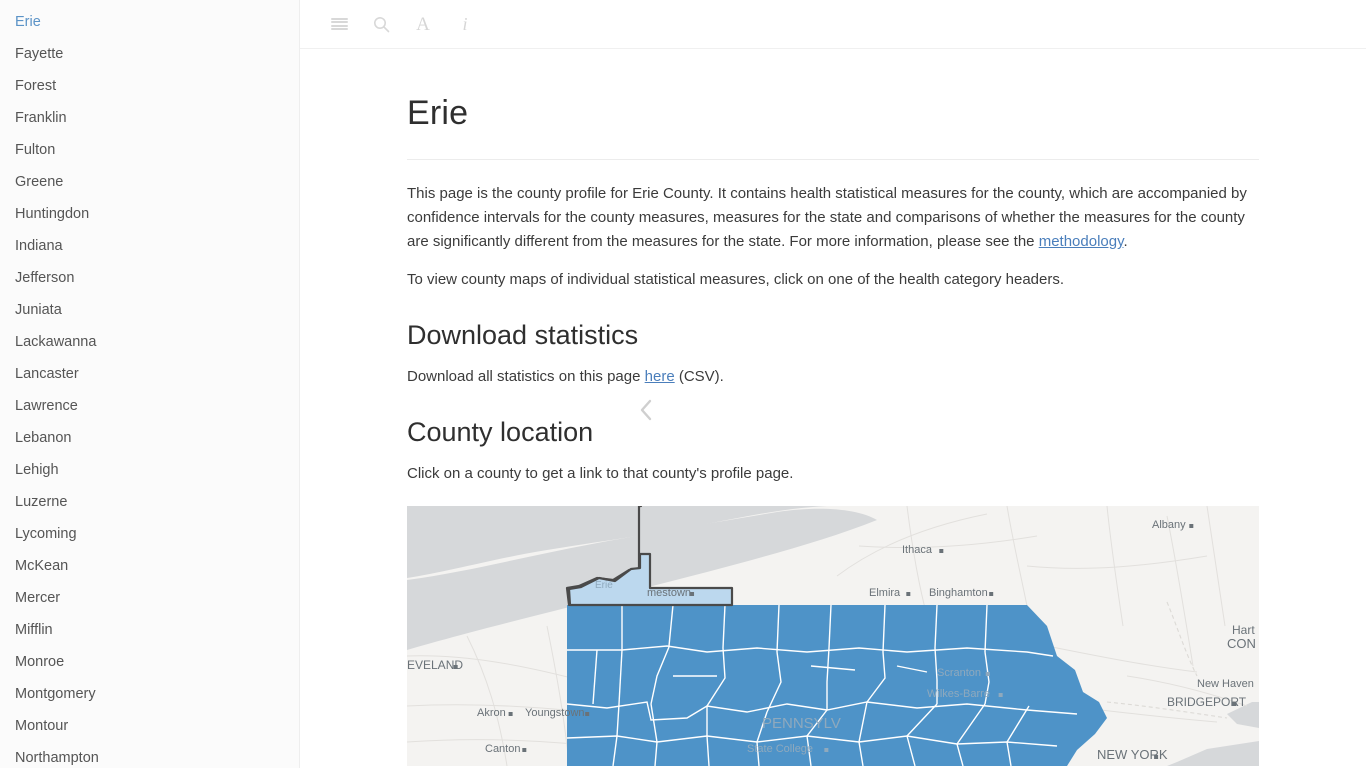 The height and width of the screenshot is (768, 1366). I want to click on download-text-part1: Download all statistics on this page, so click(526, 376).